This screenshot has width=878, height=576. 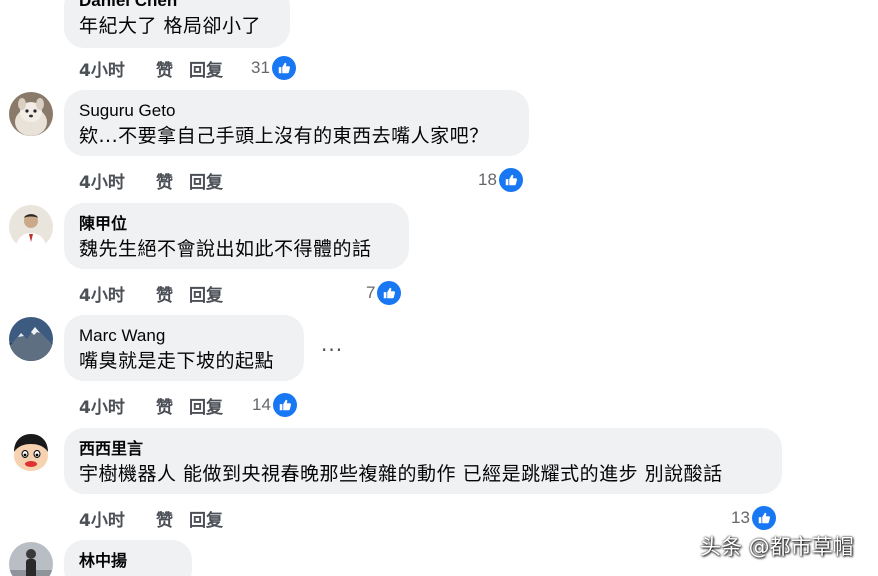 I want to click on reaction-summary: 31, so click(x=273, y=68).